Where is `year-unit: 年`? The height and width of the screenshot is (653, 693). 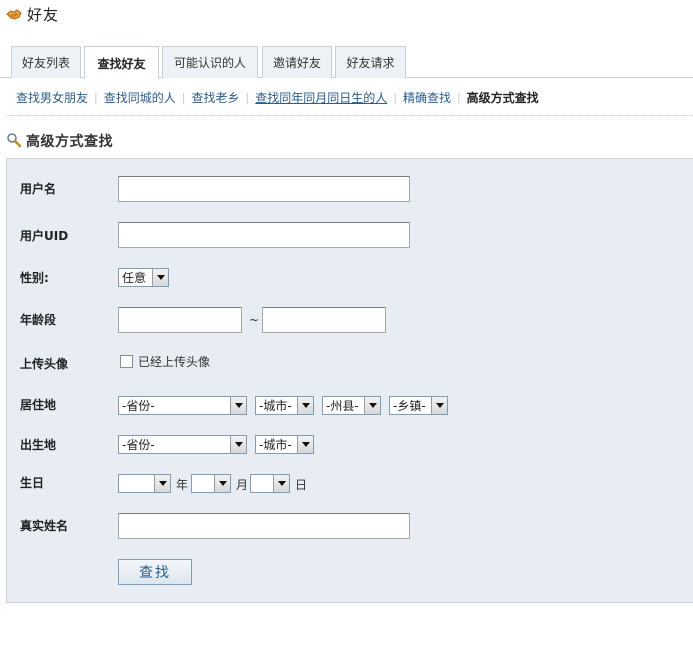
year-unit: 年 is located at coordinates (182, 485).